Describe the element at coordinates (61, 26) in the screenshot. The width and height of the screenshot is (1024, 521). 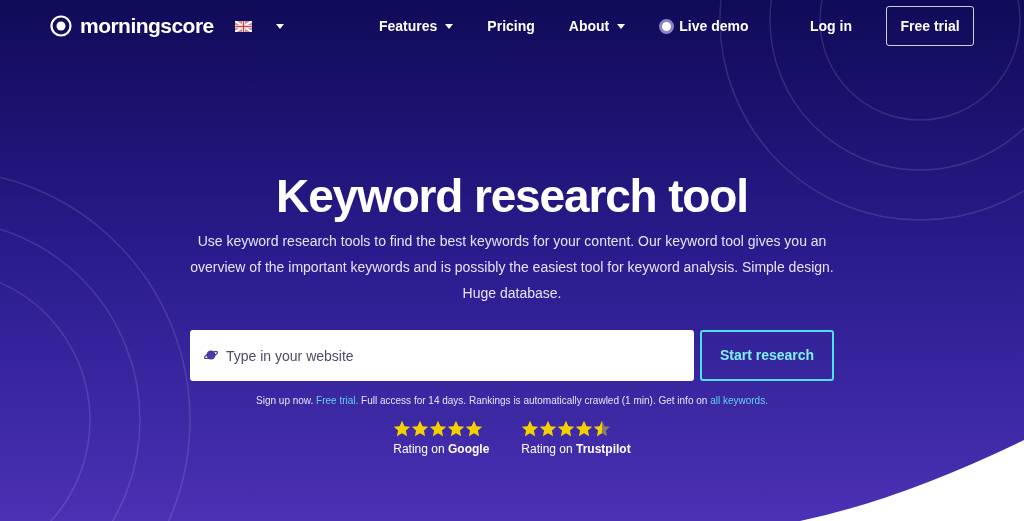
I see `logo-icon` at that location.